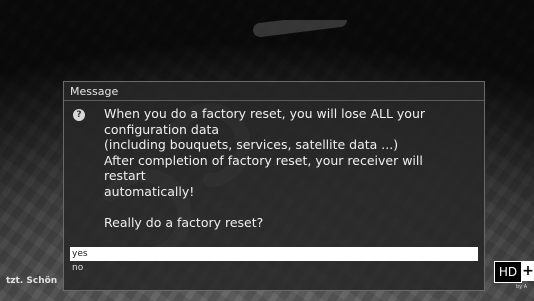 Image resolution: width=534 pixels, height=301 pixels. I want to click on background-channel-text: tzt. Schön, so click(32, 281).